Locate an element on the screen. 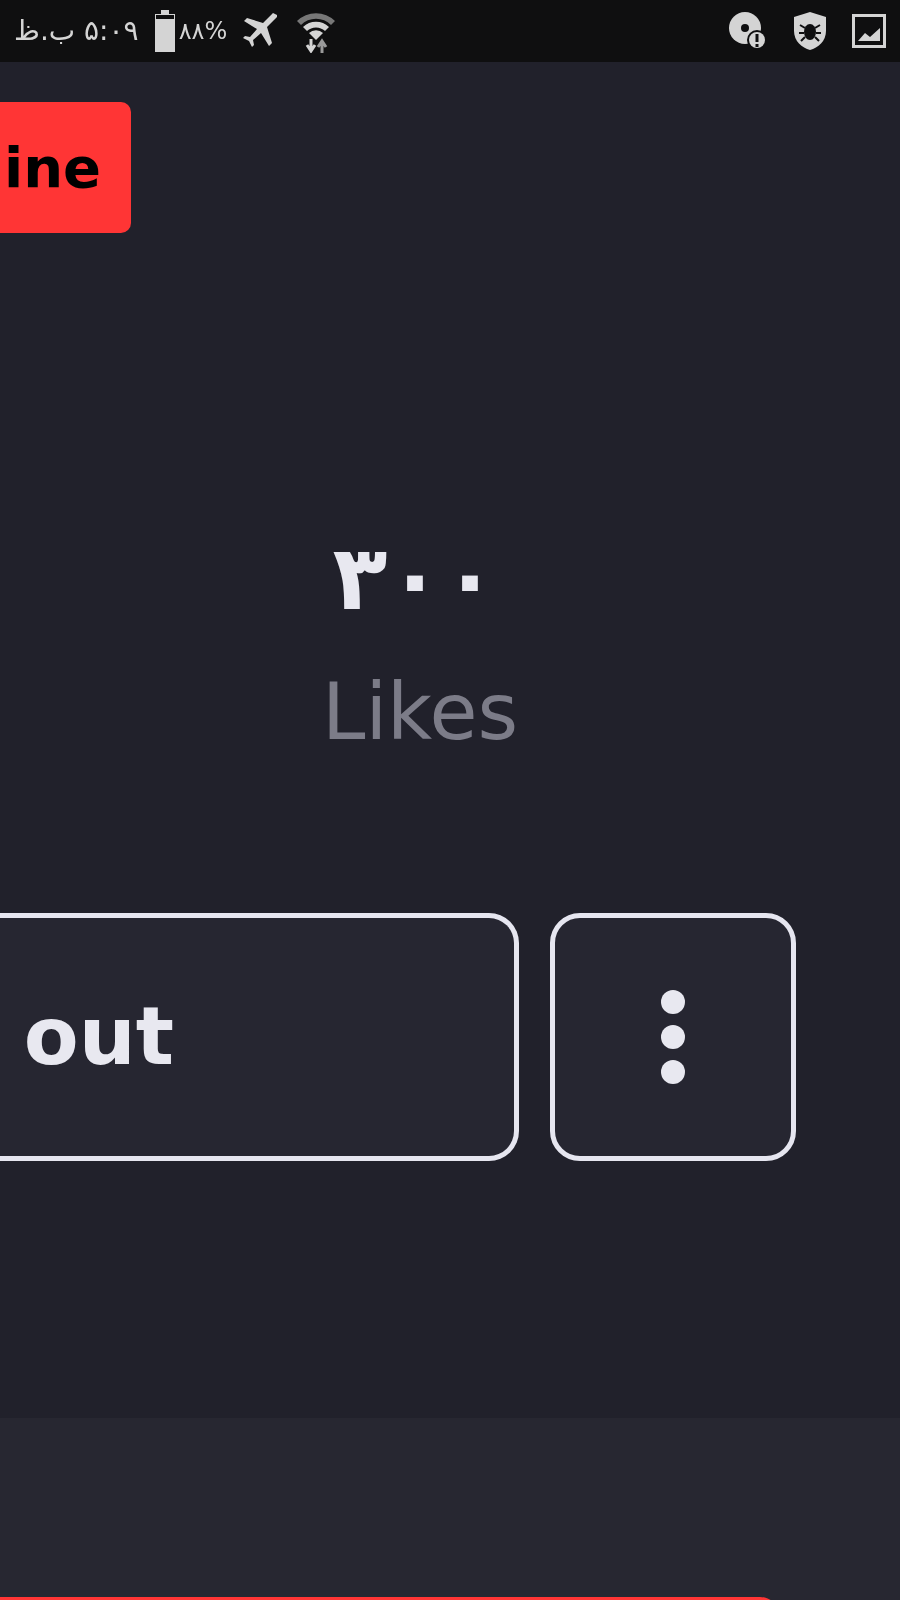  more-icon is located at coordinates (673, 1037).